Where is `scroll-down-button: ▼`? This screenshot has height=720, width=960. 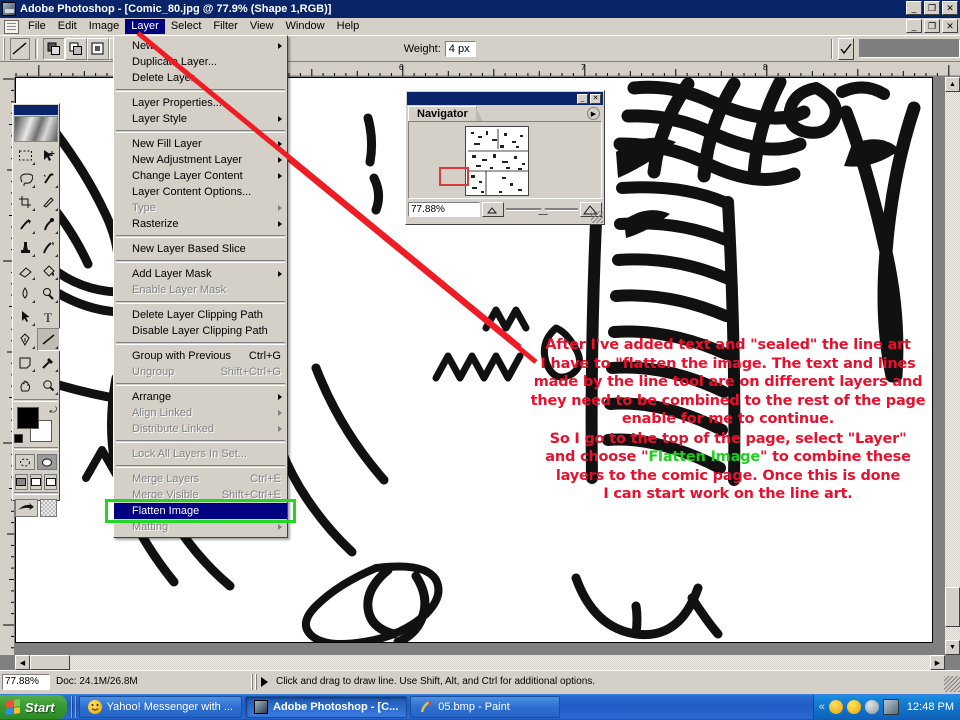 scroll-down-button: ▼ is located at coordinates (952, 647).